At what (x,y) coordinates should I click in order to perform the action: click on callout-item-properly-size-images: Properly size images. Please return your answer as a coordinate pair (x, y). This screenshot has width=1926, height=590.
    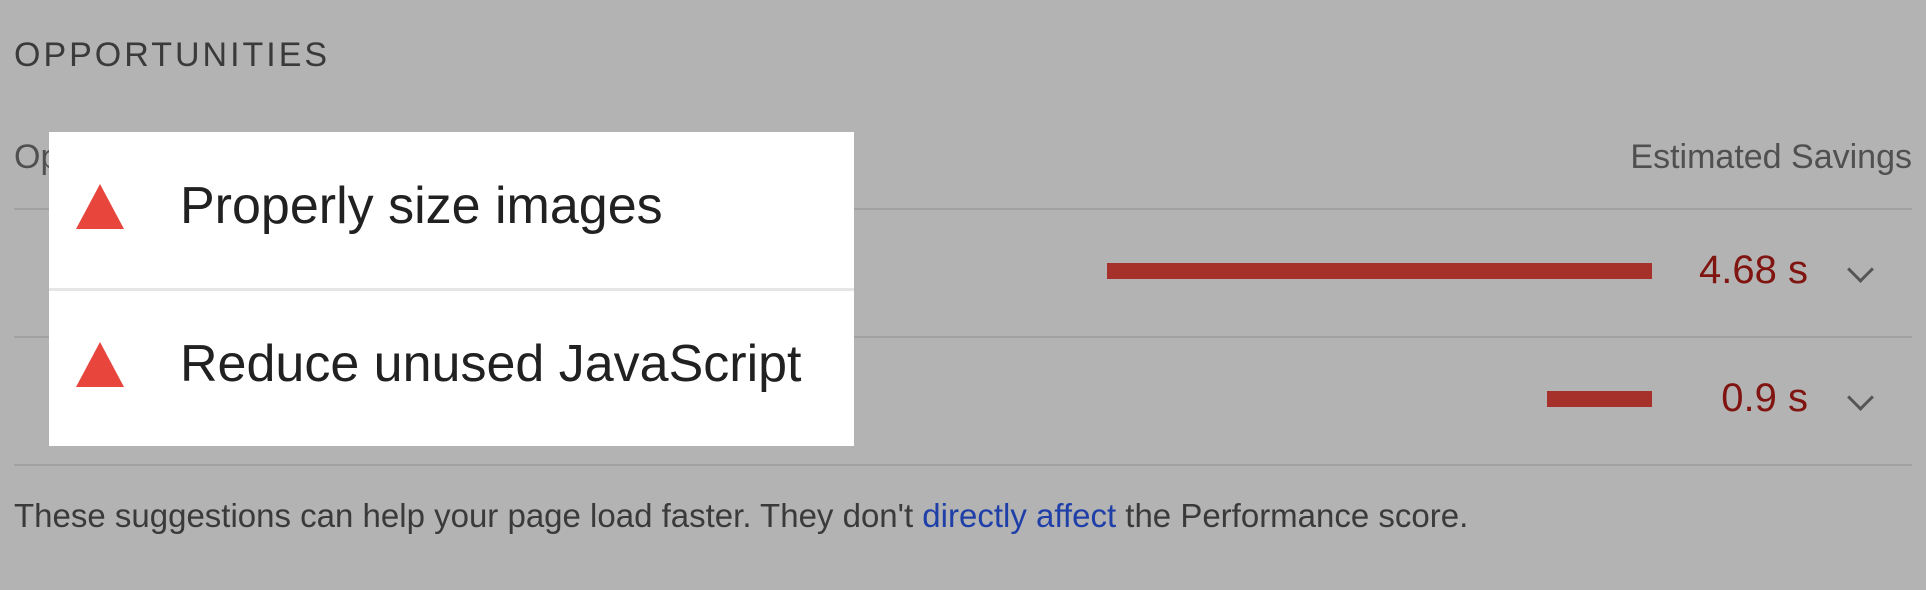
    Looking at the image, I should click on (451, 211).